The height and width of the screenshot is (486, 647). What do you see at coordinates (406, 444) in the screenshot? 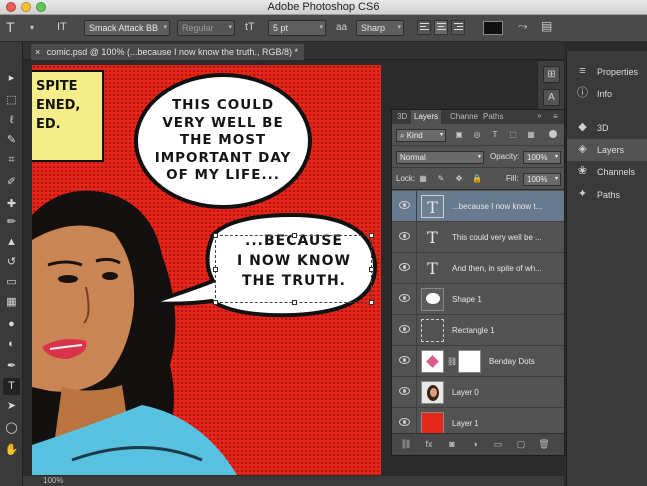
I see `link-layers-icon: ⛓` at bounding box center [406, 444].